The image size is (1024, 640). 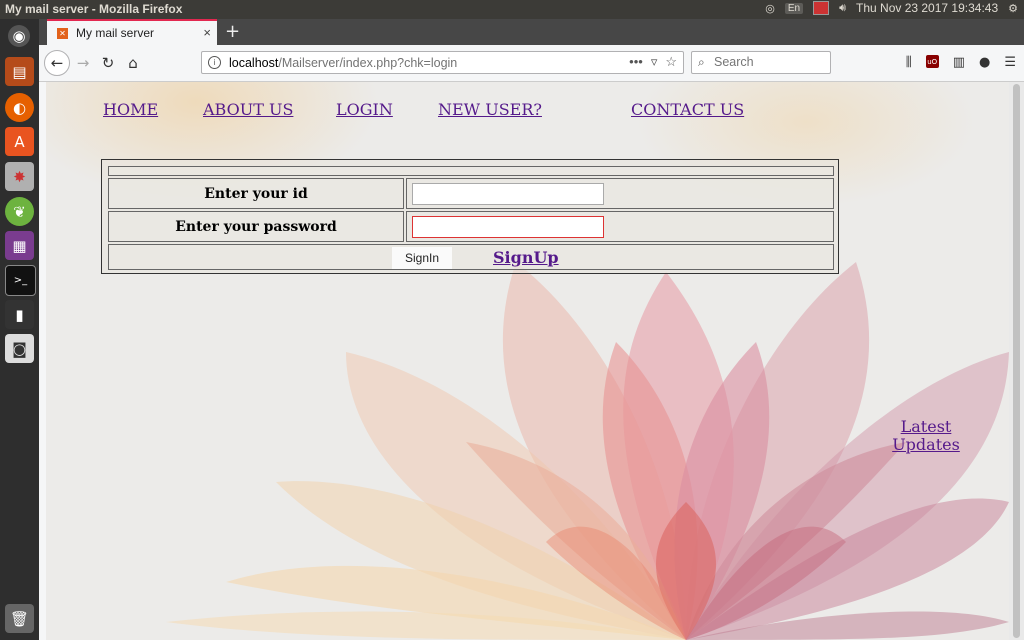 What do you see at coordinates (19, 314) in the screenshot?
I see `phone-device-icon: ▮` at bounding box center [19, 314].